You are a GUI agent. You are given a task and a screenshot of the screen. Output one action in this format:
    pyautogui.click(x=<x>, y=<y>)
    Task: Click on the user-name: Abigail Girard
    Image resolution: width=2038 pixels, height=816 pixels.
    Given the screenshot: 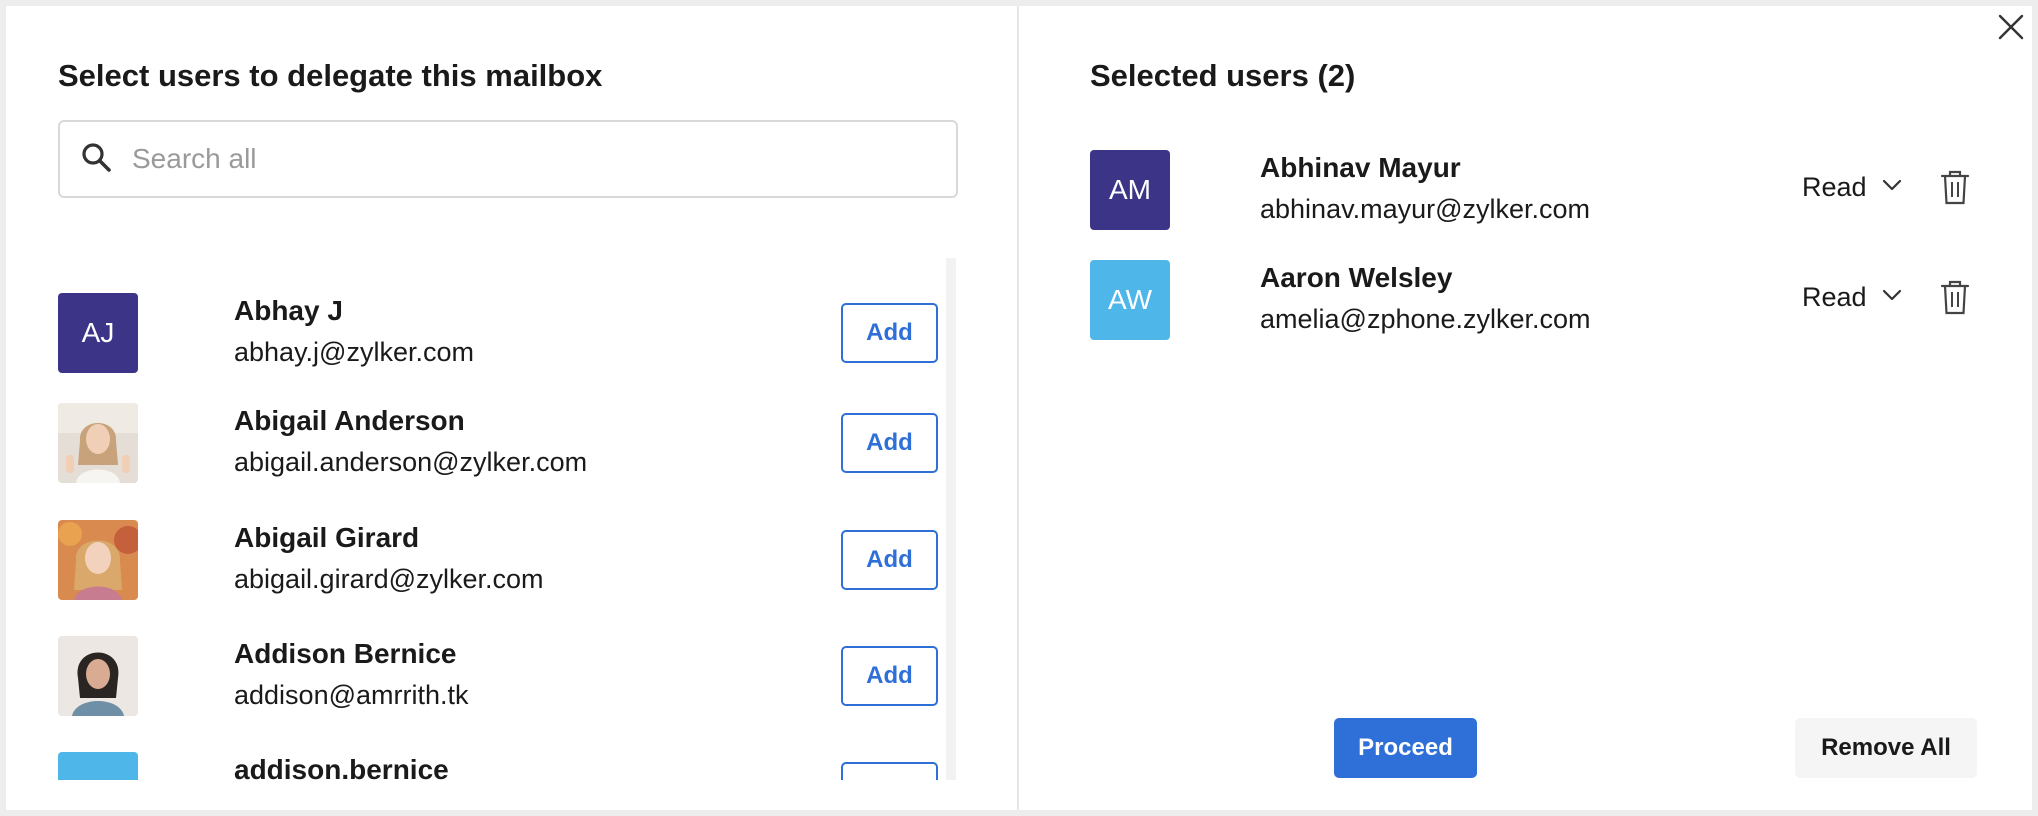 What is the action you would take?
    pyautogui.click(x=327, y=537)
    